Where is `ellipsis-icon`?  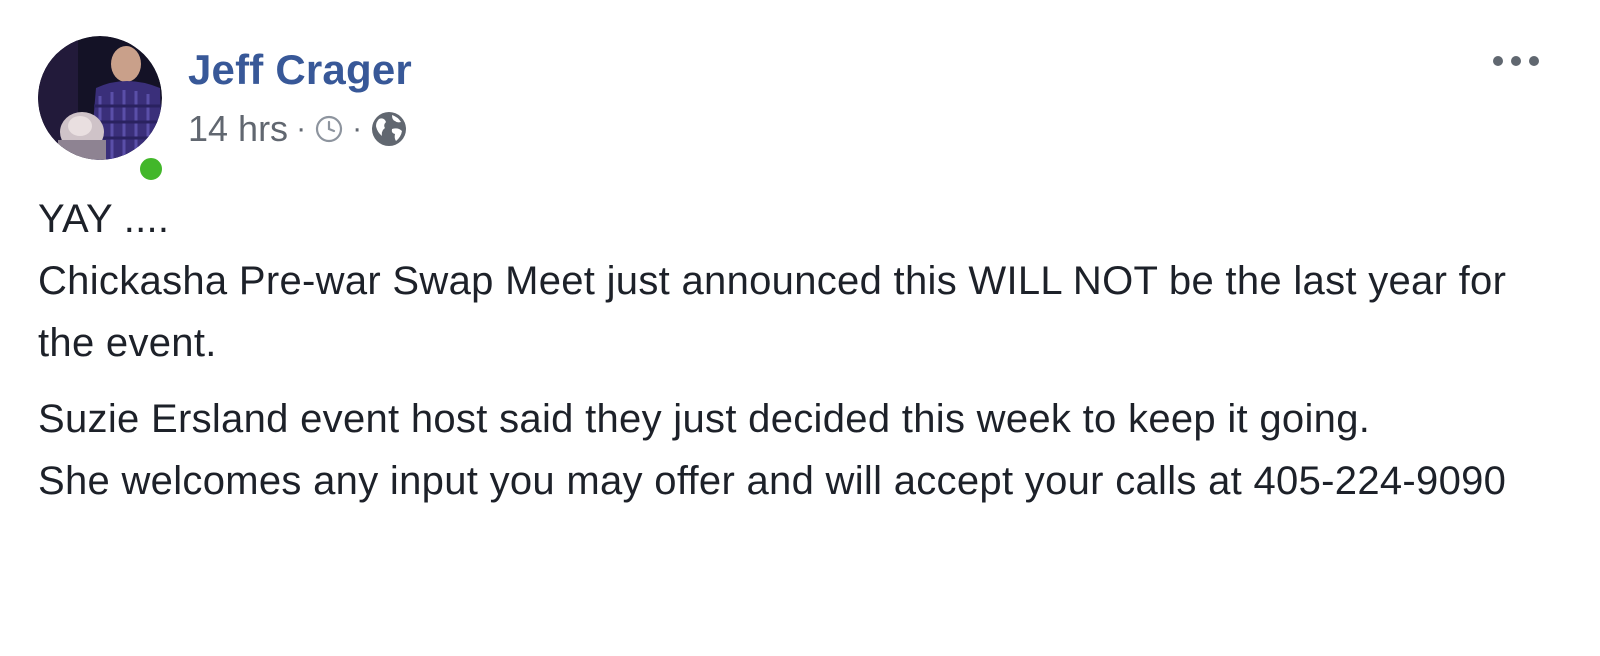
ellipsis-icon is located at coordinates (1516, 61).